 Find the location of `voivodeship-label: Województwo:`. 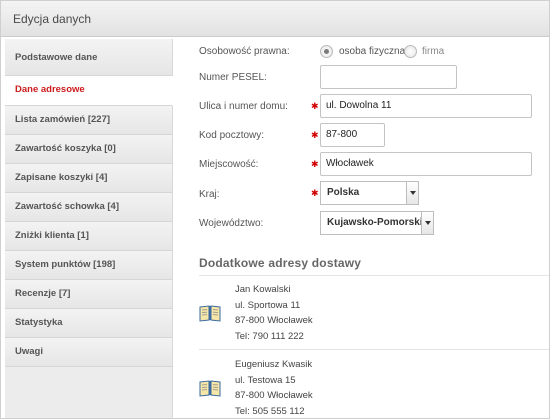

voivodeship-label: Województwo: is located at coordinates (231, 223).